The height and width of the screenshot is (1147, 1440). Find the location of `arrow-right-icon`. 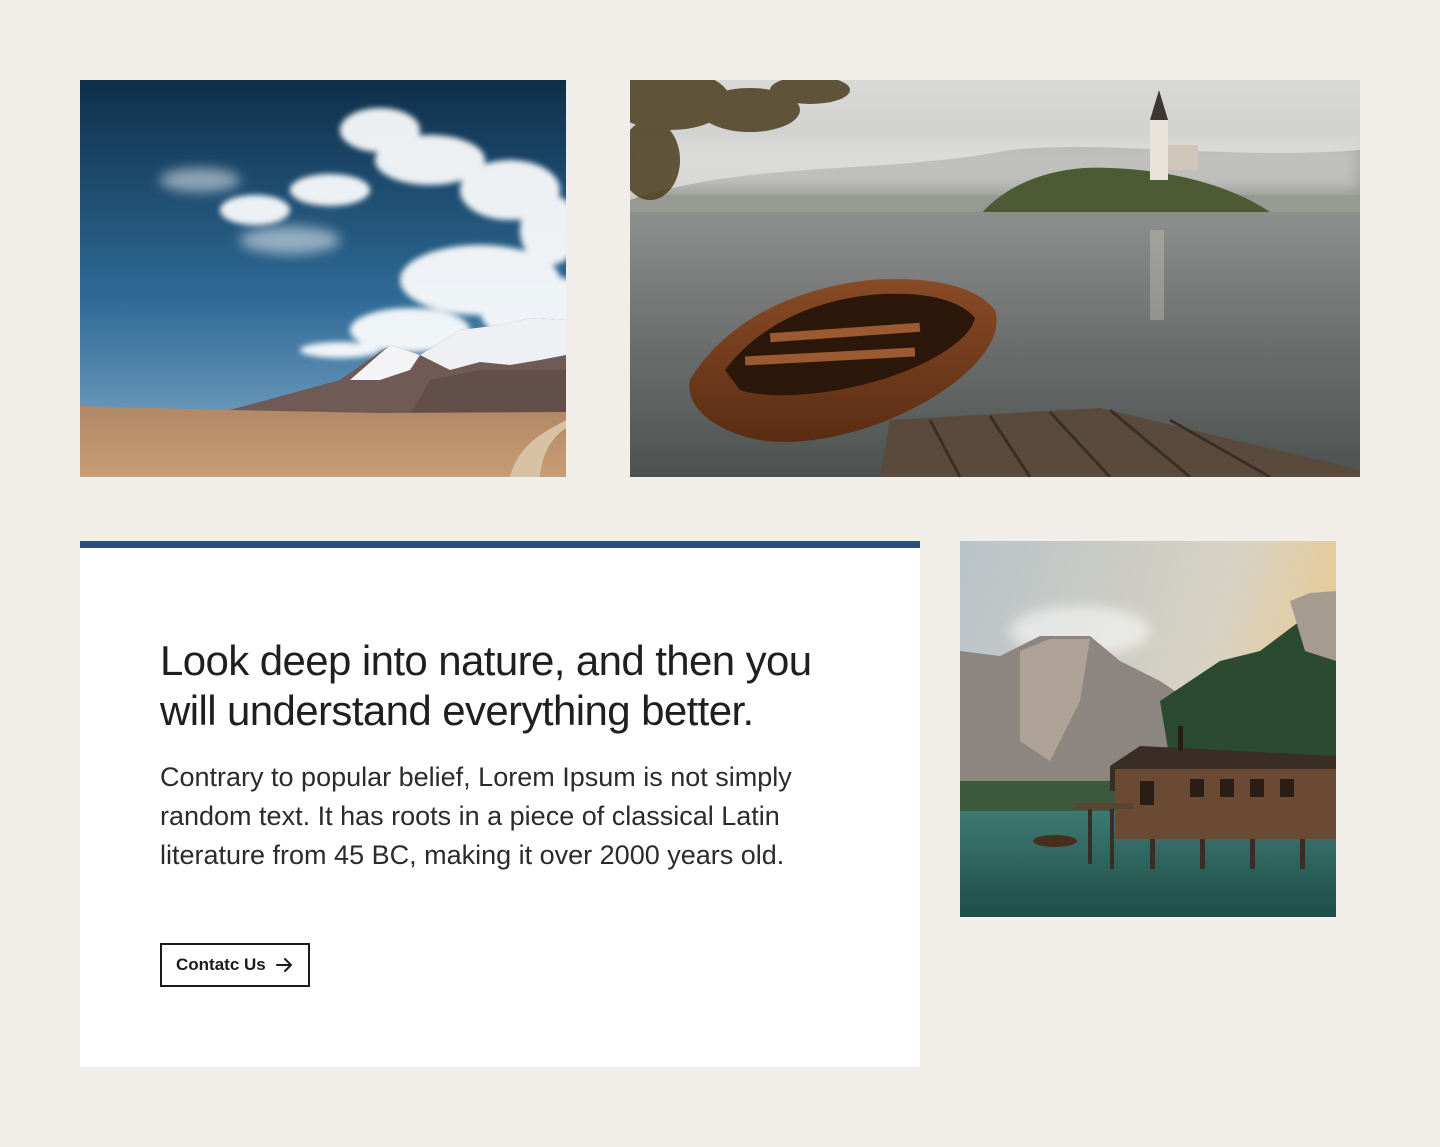

arrow-right-icon is located at coordinates (284, 965).